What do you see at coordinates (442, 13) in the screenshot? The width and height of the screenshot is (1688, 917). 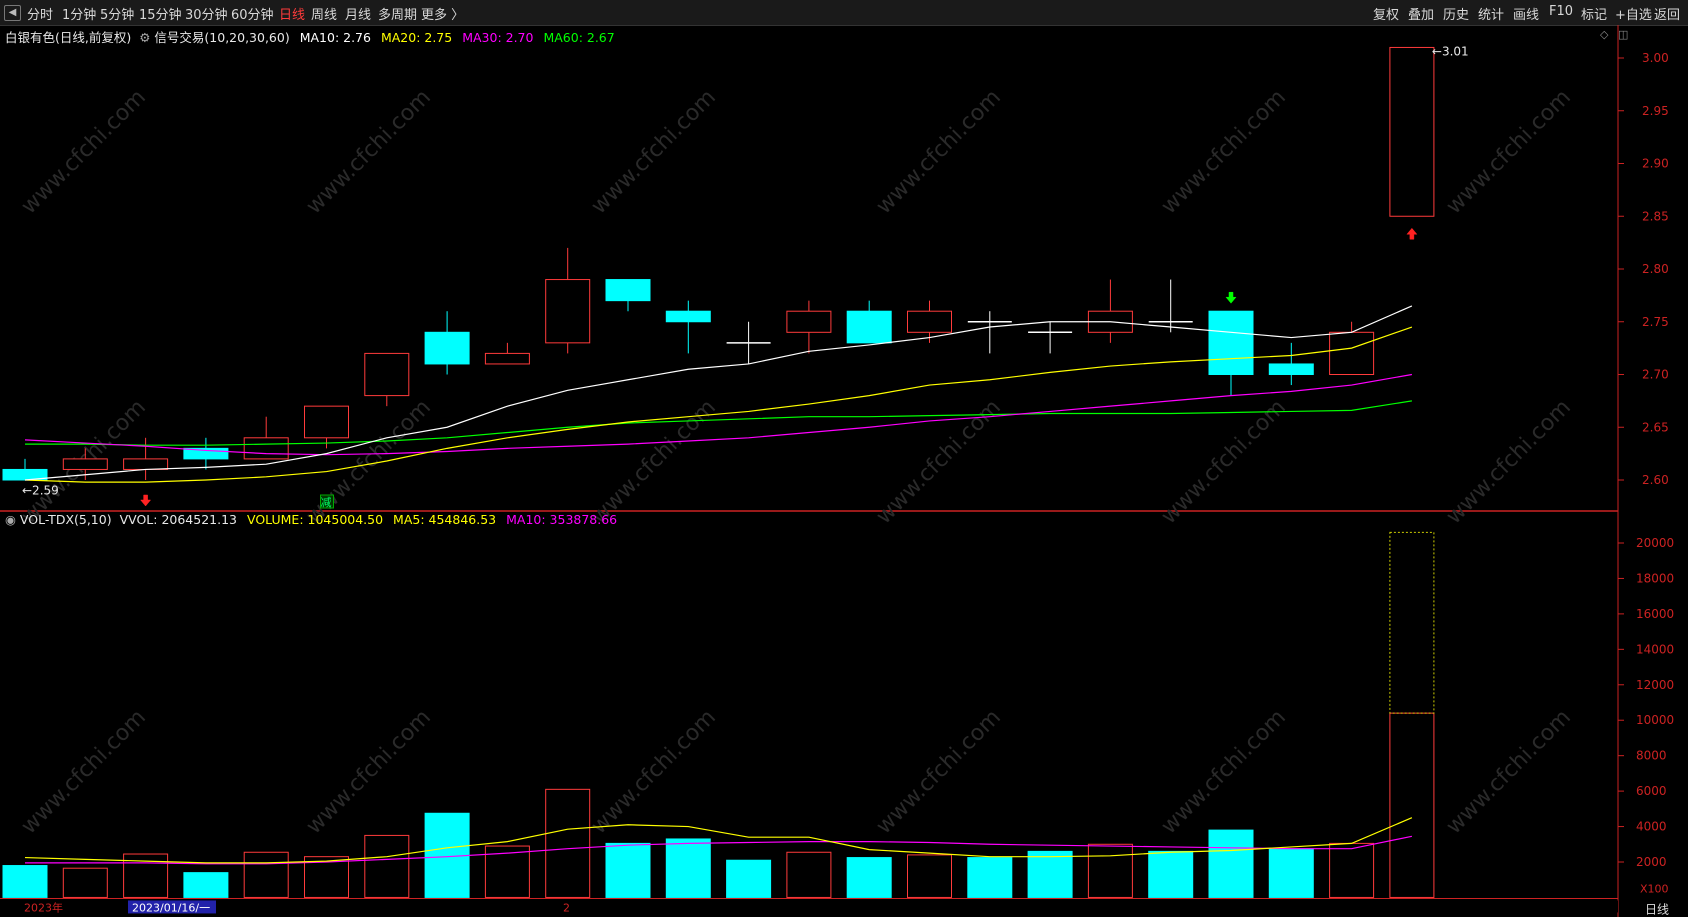 I see `period-tab: 更多 〉` at bounding box center [442, 13].